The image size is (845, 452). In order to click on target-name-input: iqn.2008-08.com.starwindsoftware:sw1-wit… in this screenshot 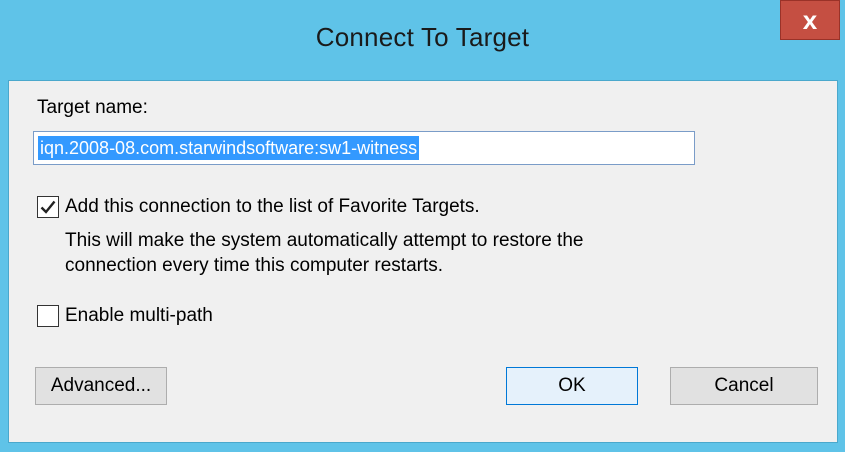, I will do `click(364, 148)`.